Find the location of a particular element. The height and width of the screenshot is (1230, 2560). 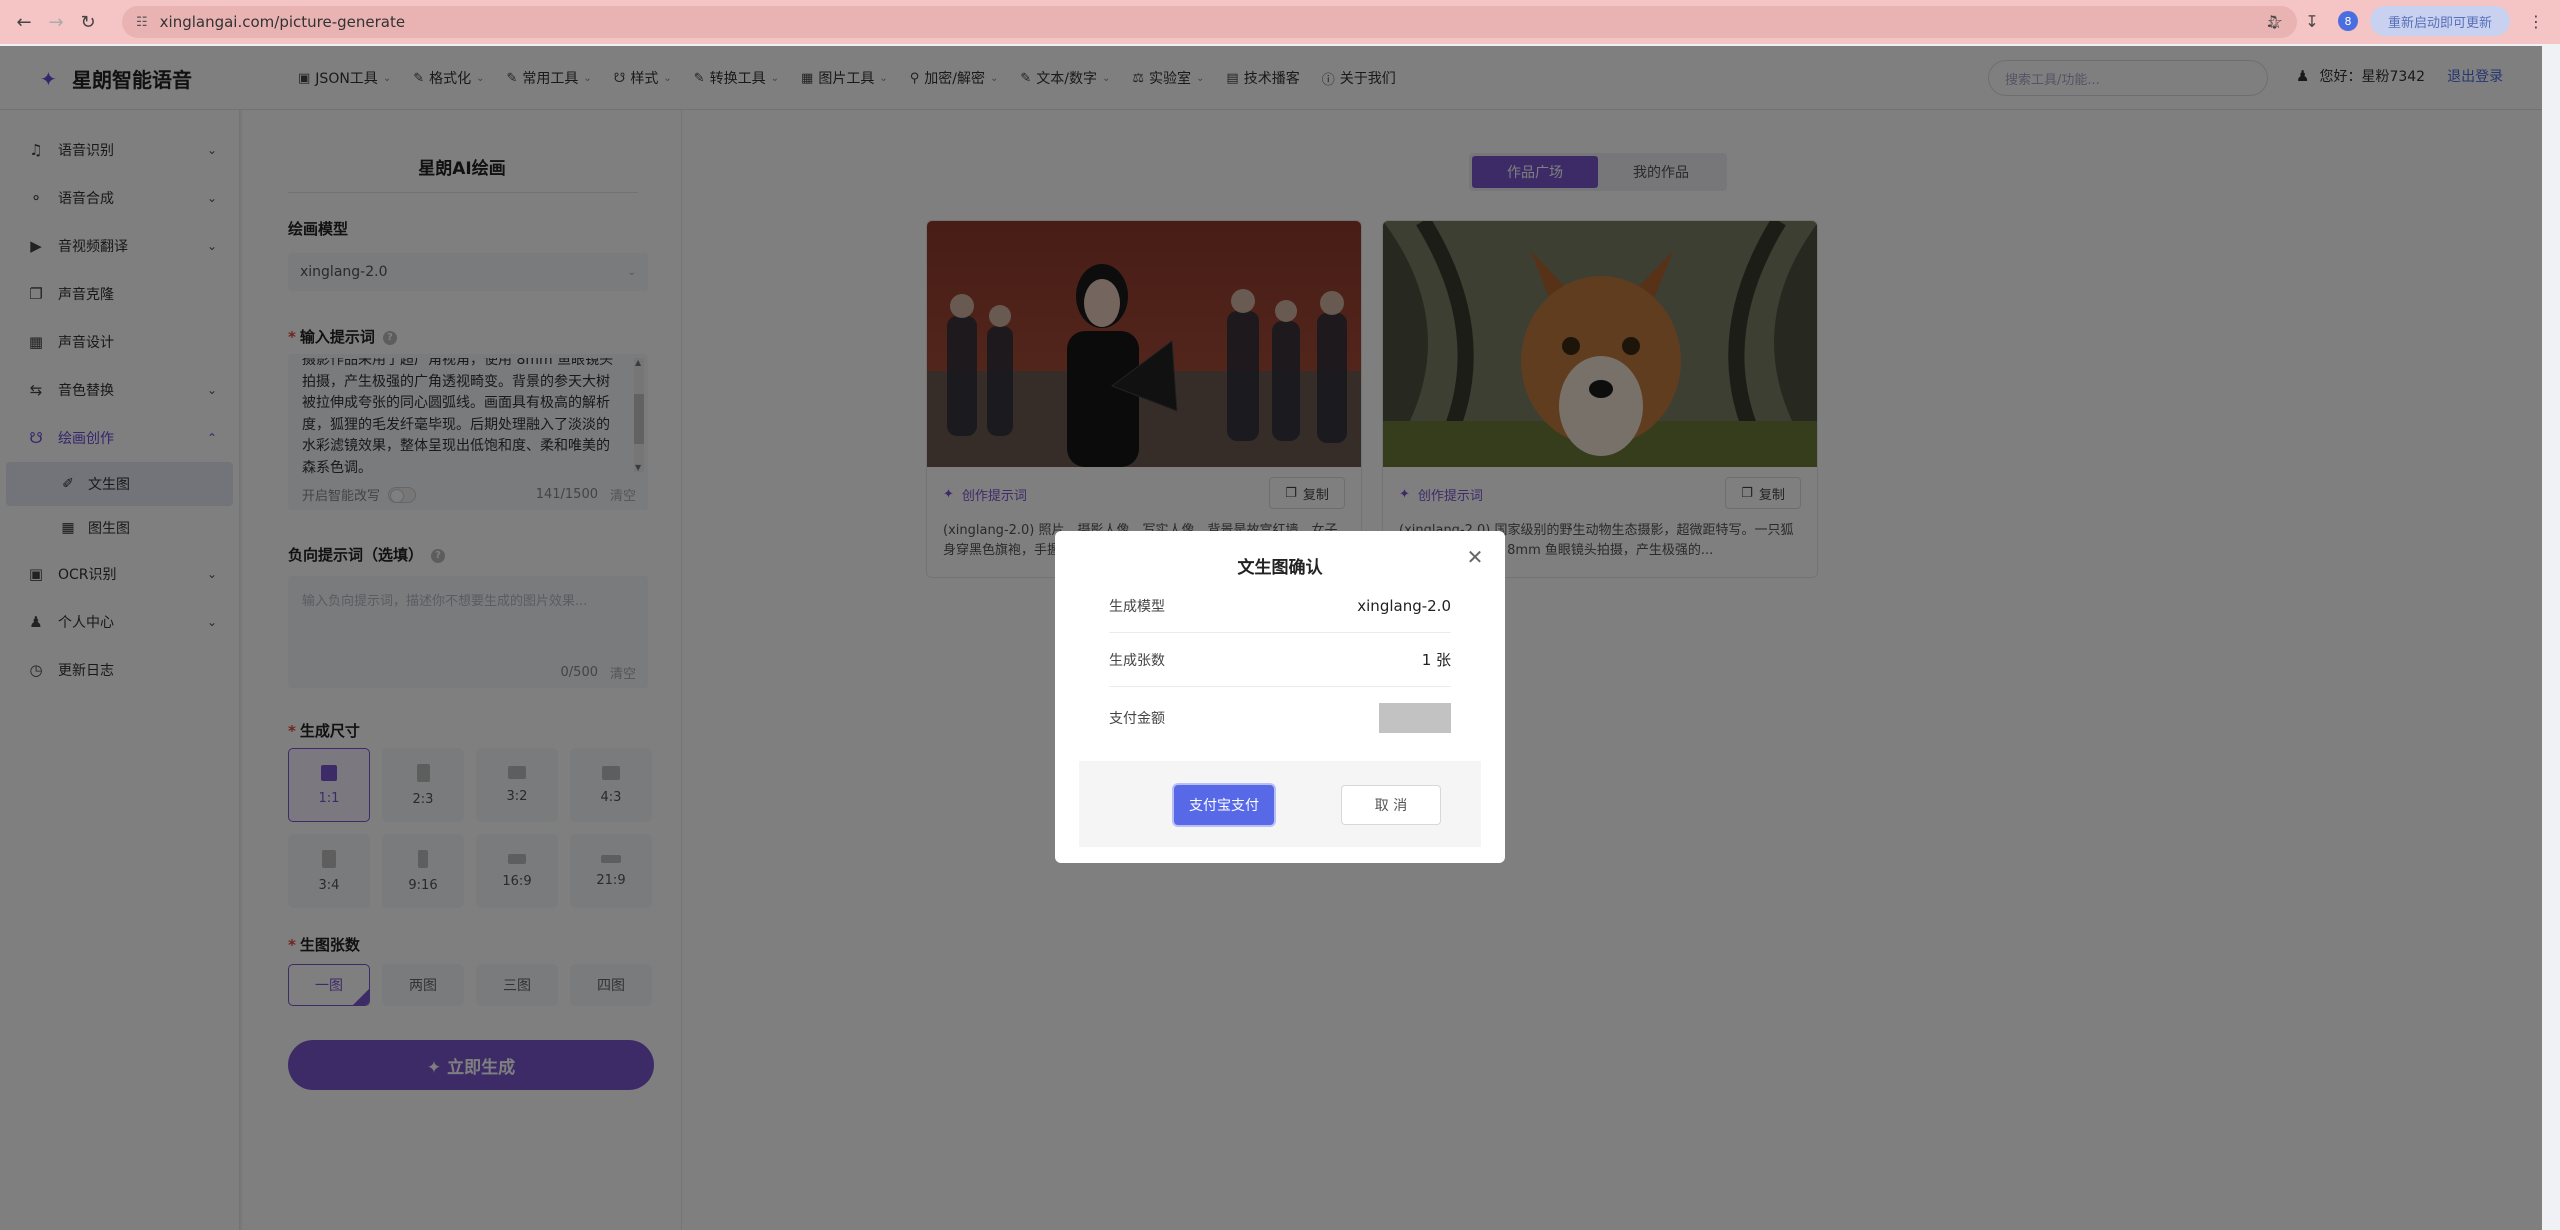

dialog-footer: 支付宝支付 取 消 is located at coordinates (1280, 804).